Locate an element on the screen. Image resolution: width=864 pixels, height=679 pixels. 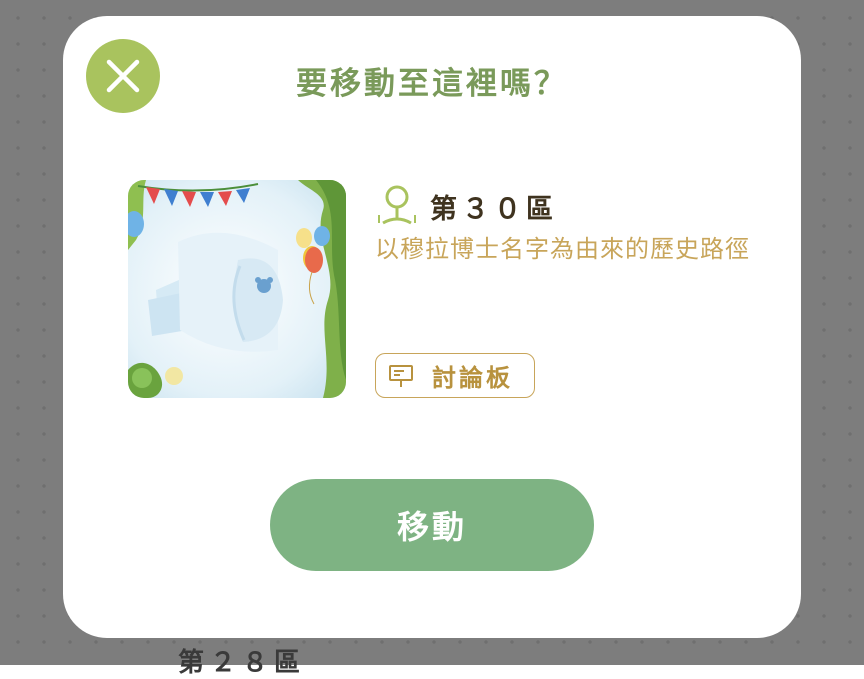
forum-button-label: 討論板 is located at coordinates (472, 378).